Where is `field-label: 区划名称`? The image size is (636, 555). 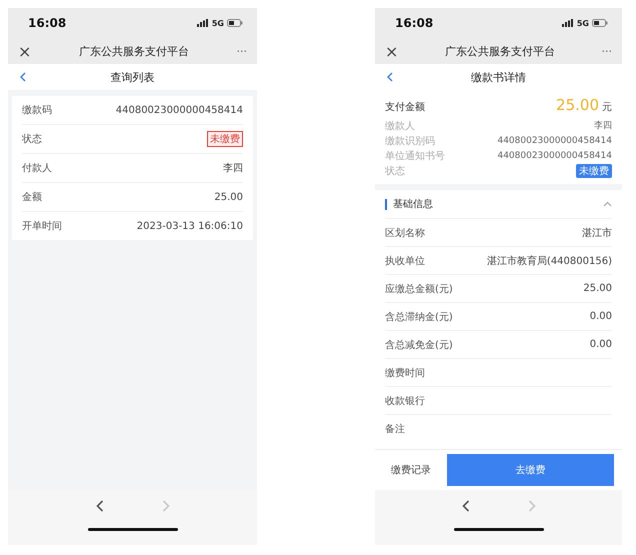 field-label: 区划名称 is located at coordinates (405, 233).